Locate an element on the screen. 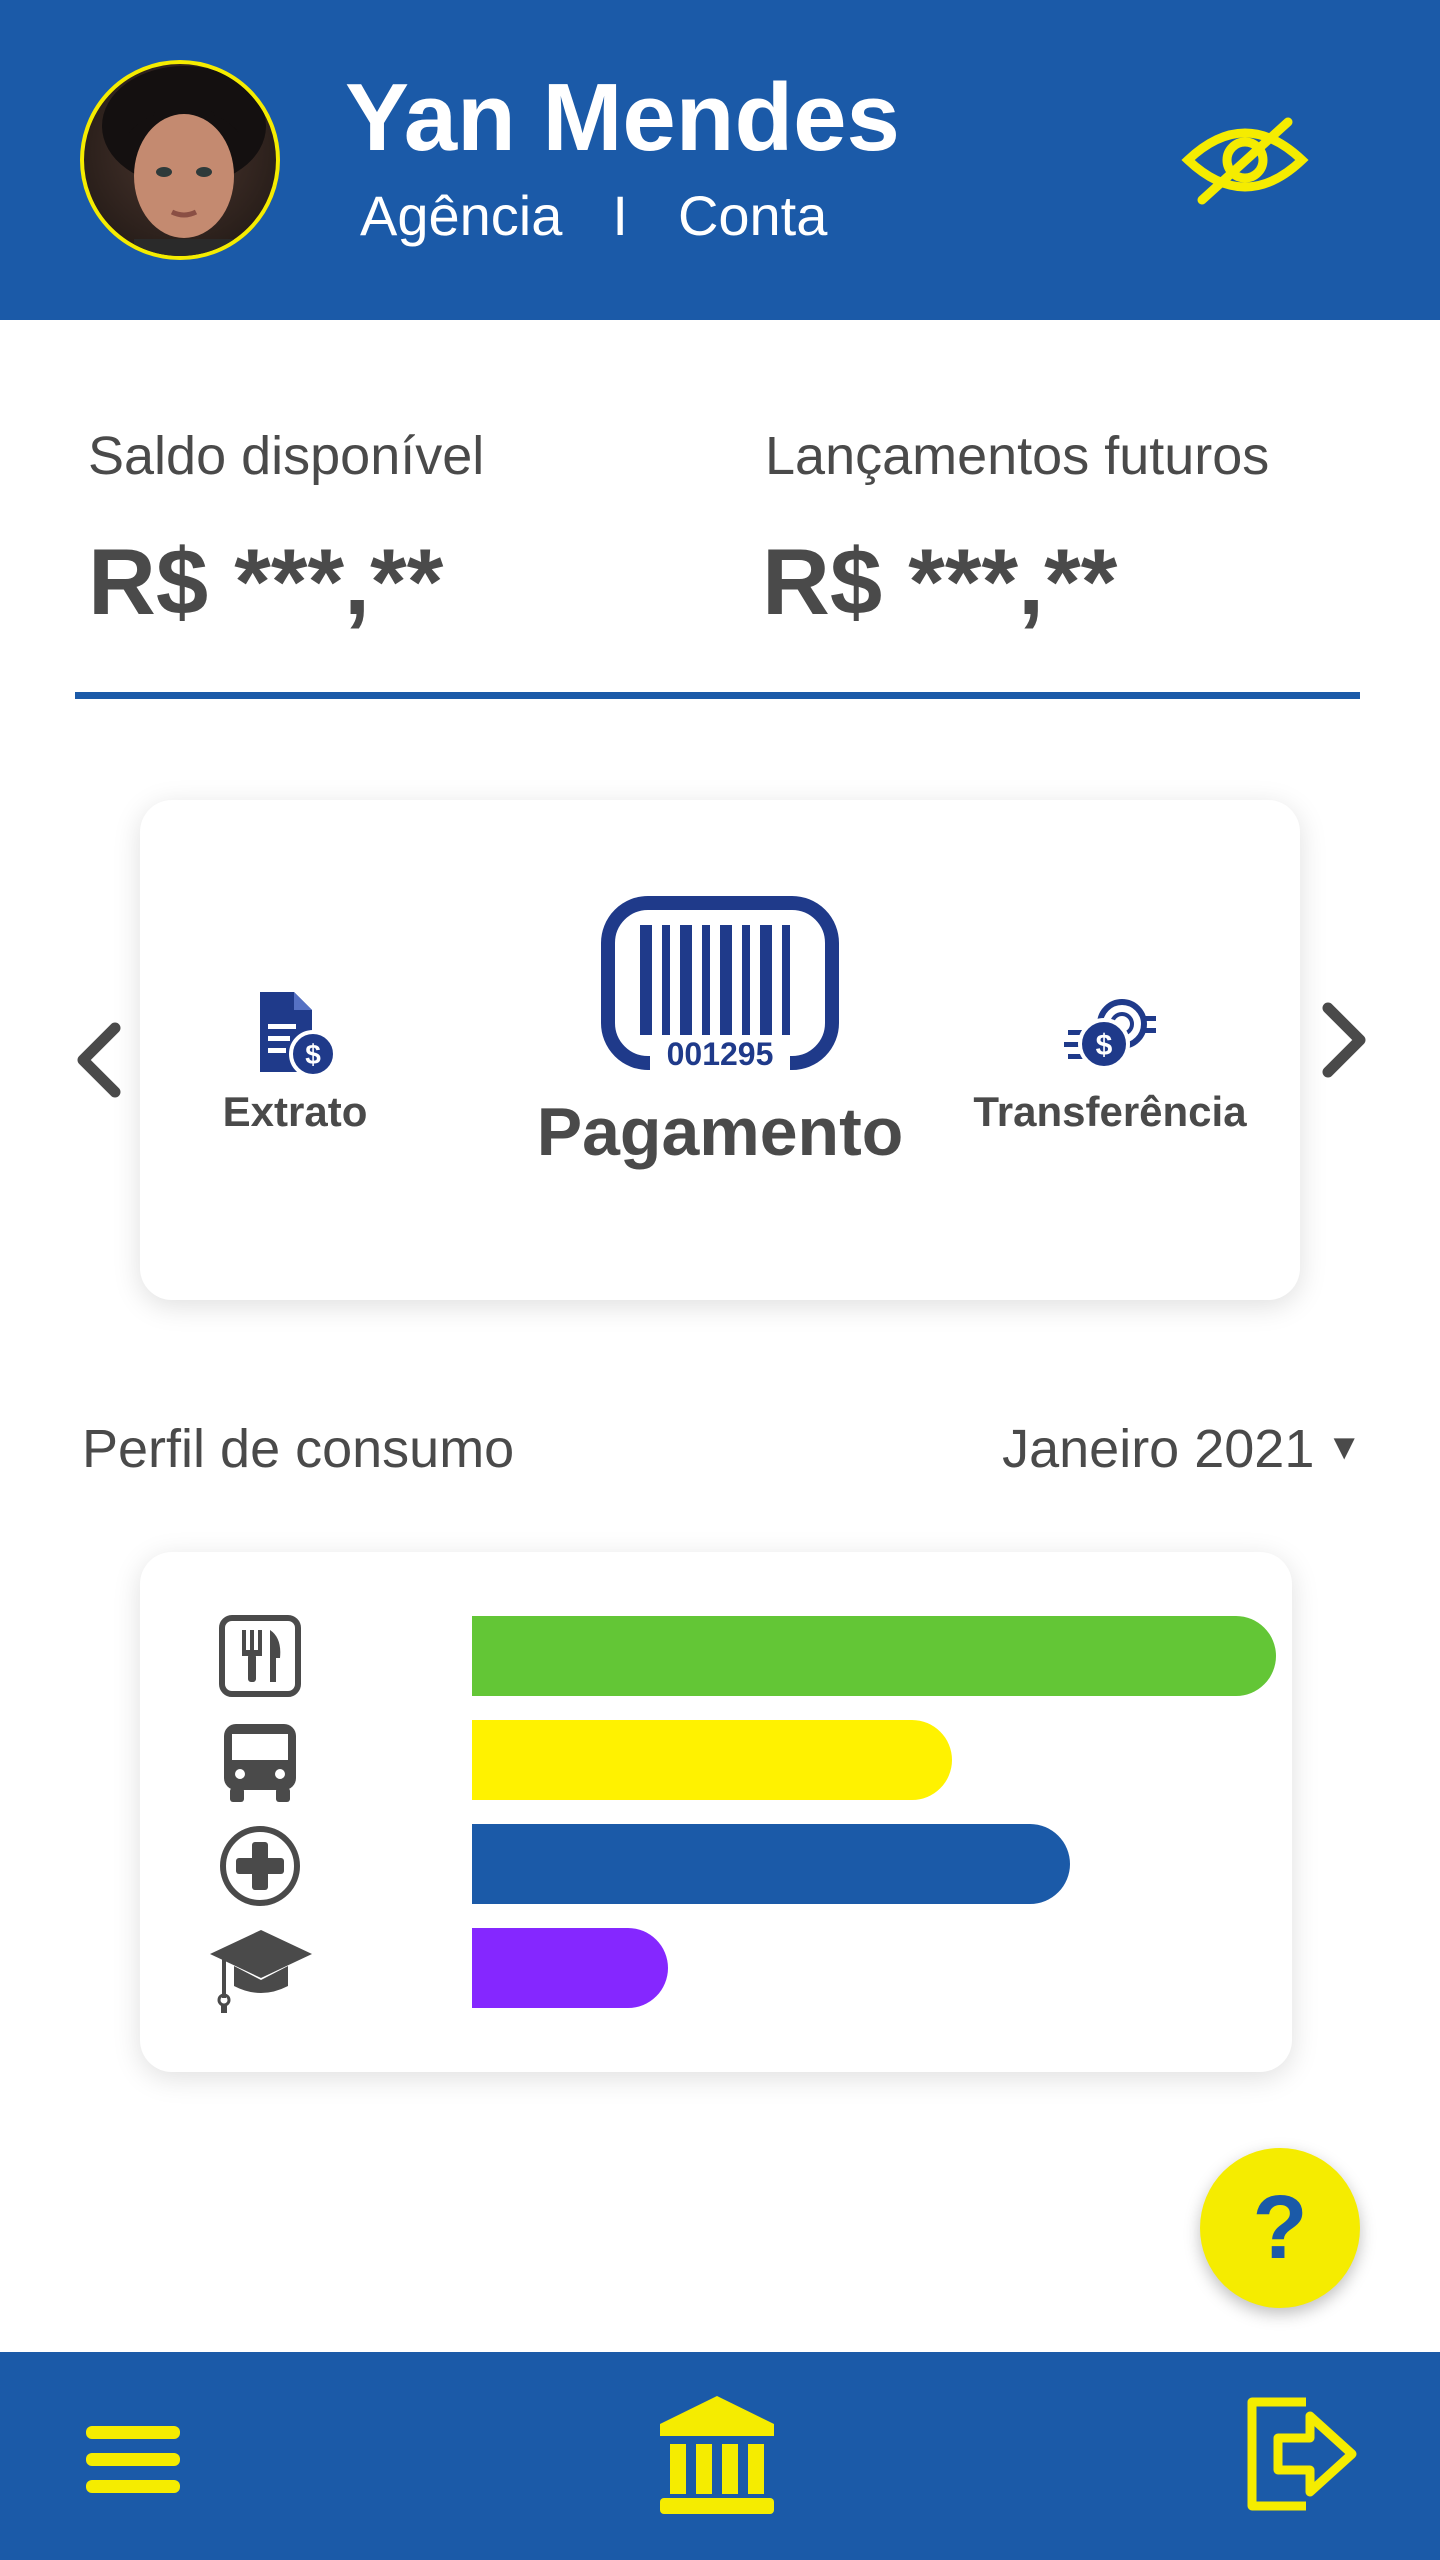 This screenshot has width=1440, height=2560. bank-icon is located at coordinates (717, 2455).